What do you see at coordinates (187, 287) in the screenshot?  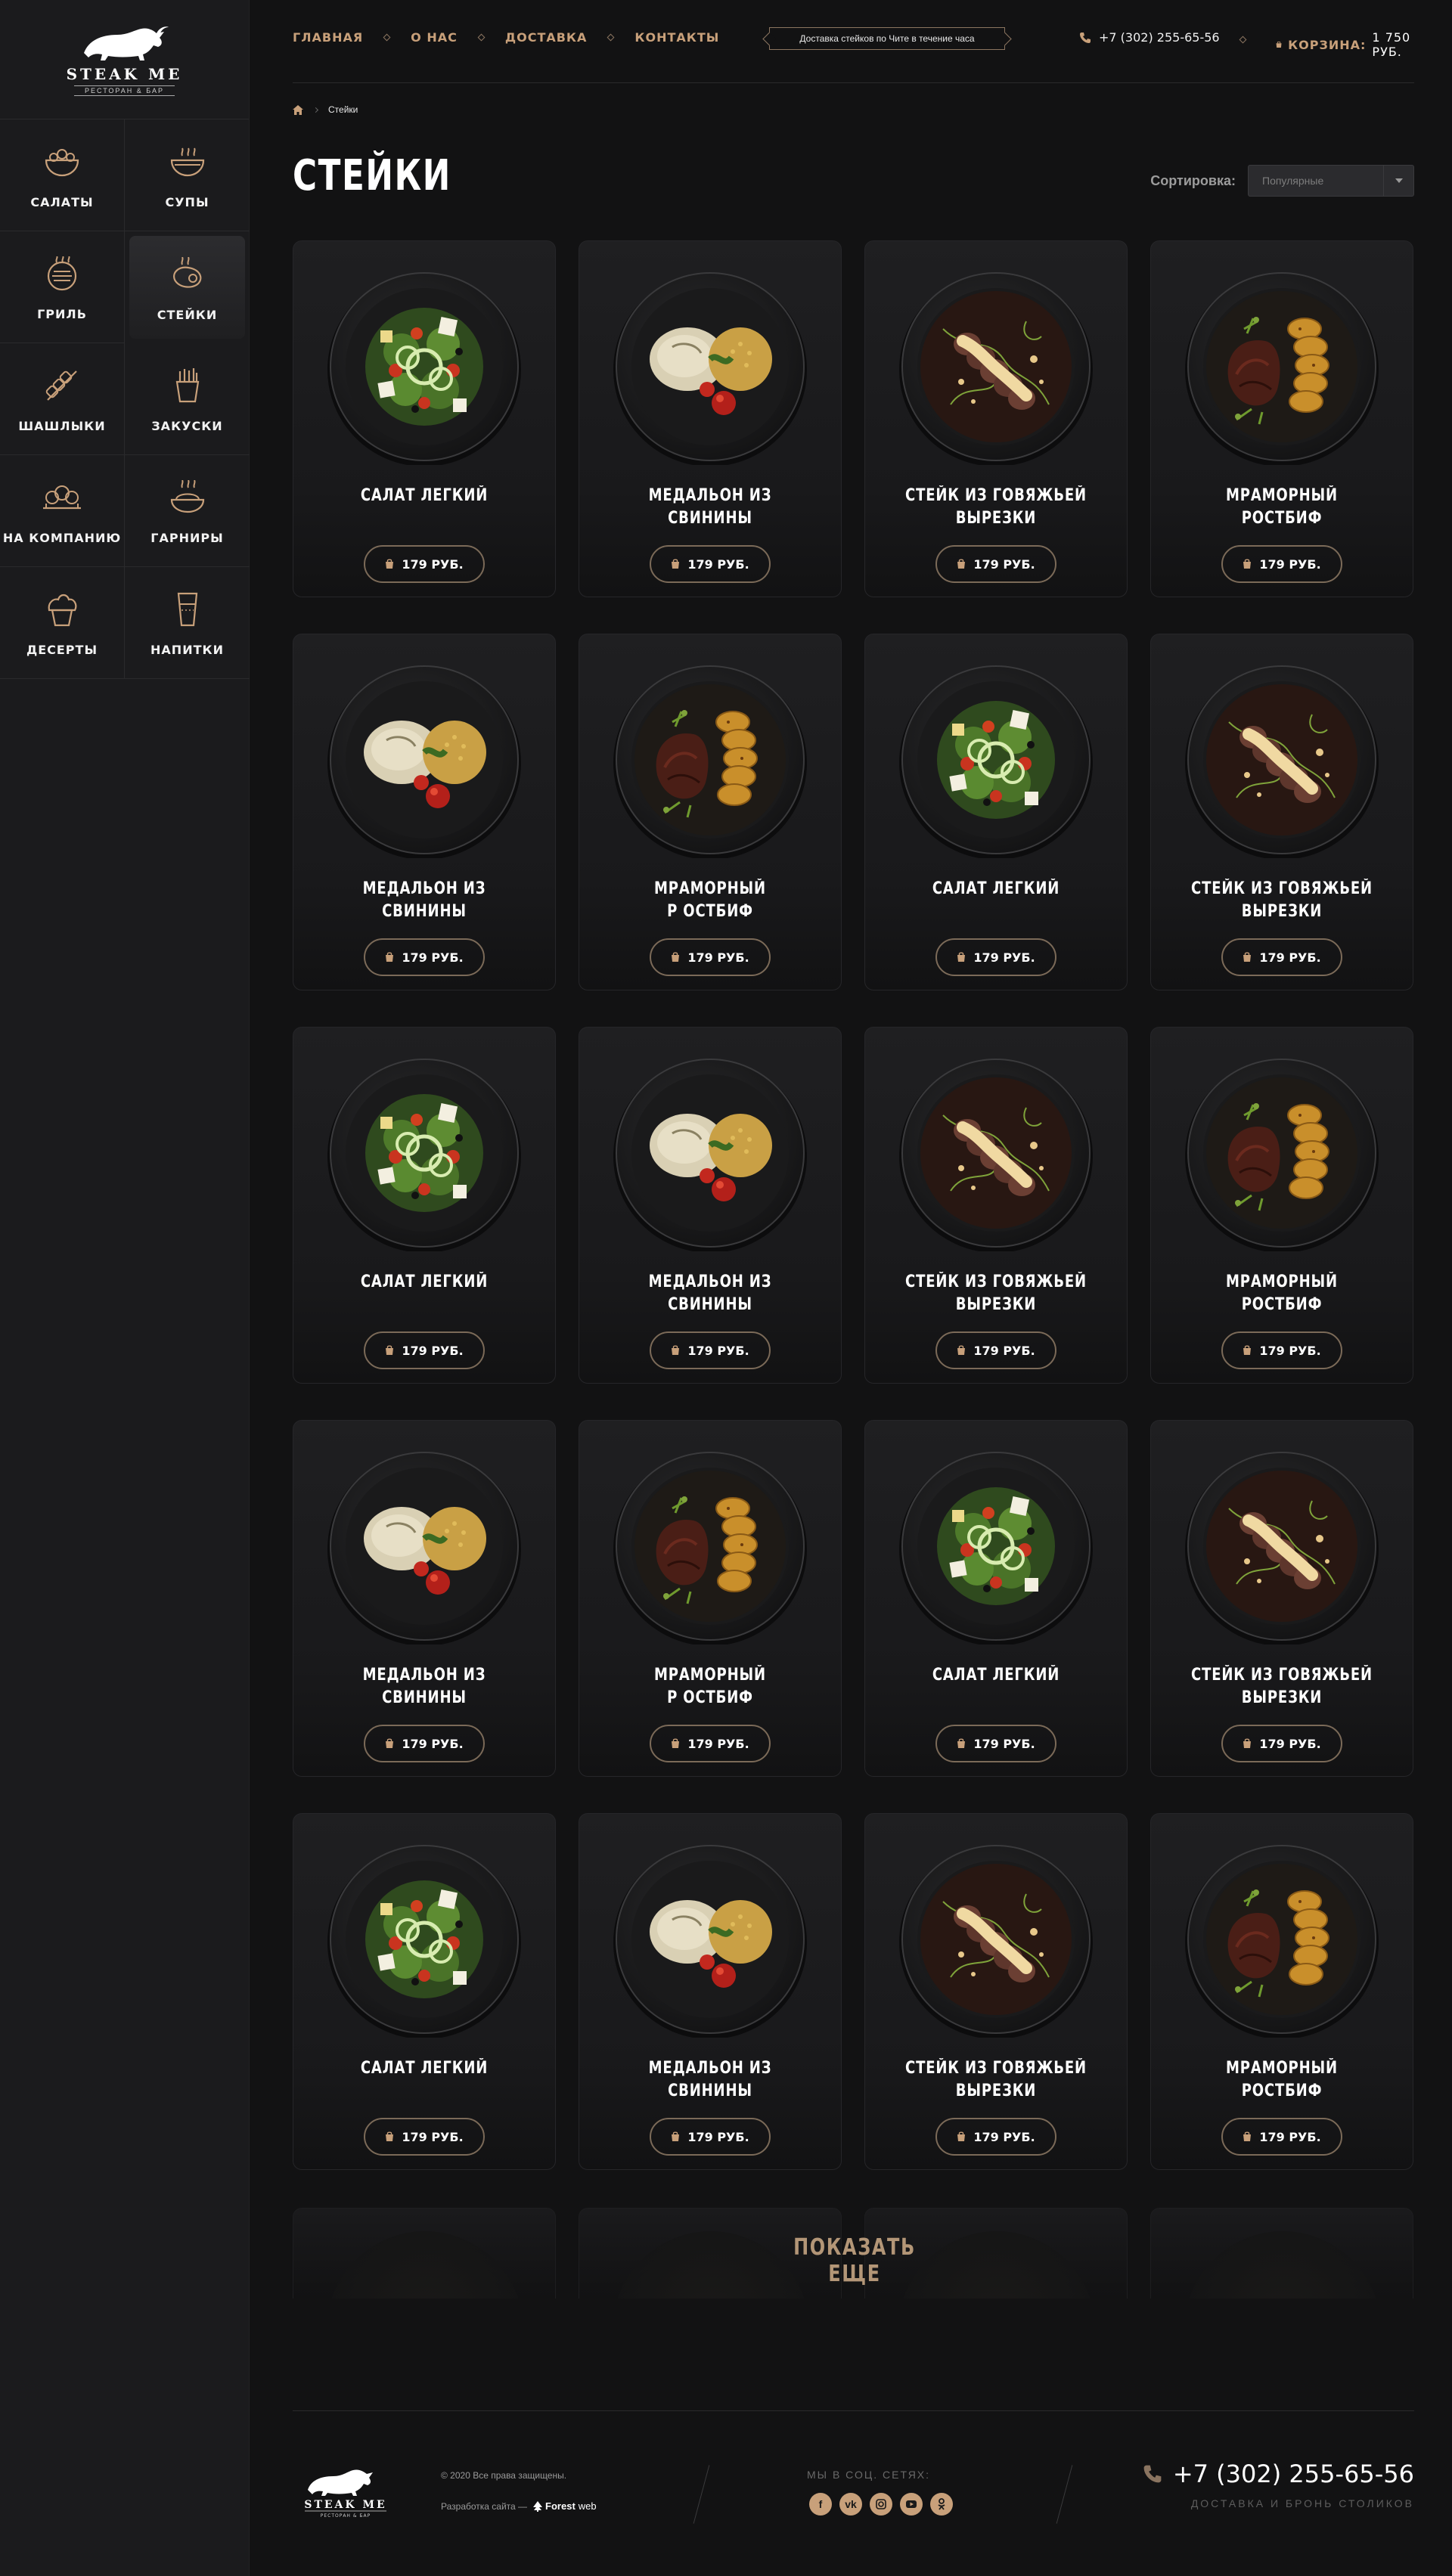 I see `category-steak: СТЕЙКИ` at bounding box center [187, 287].